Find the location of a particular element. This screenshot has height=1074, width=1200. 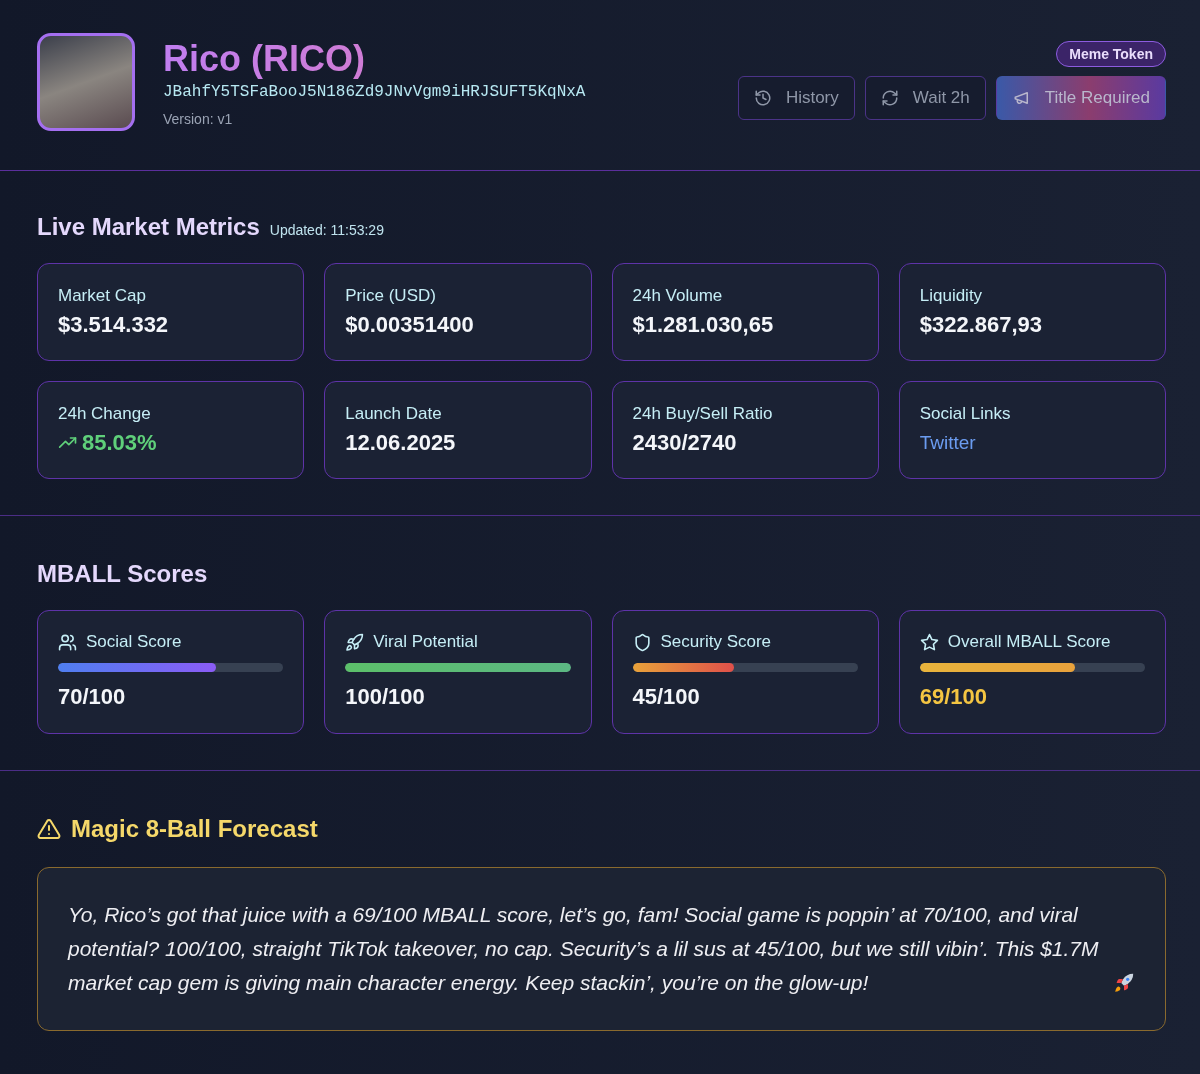

forecast-text: Yo, Rico’s got that juice with a 69/100 MBALL score, let’s go, fam! Social game is poppin’ at 70/100, and viral potential? 100/100, straight TikTok takeover, no cap. Security’s a lil sus at 45/100, but we still vibin’. This $1.7M market cap gem is giving main character energy. Keep stackin’, you’re on the glow-up! is located at coordinates (584, 949).